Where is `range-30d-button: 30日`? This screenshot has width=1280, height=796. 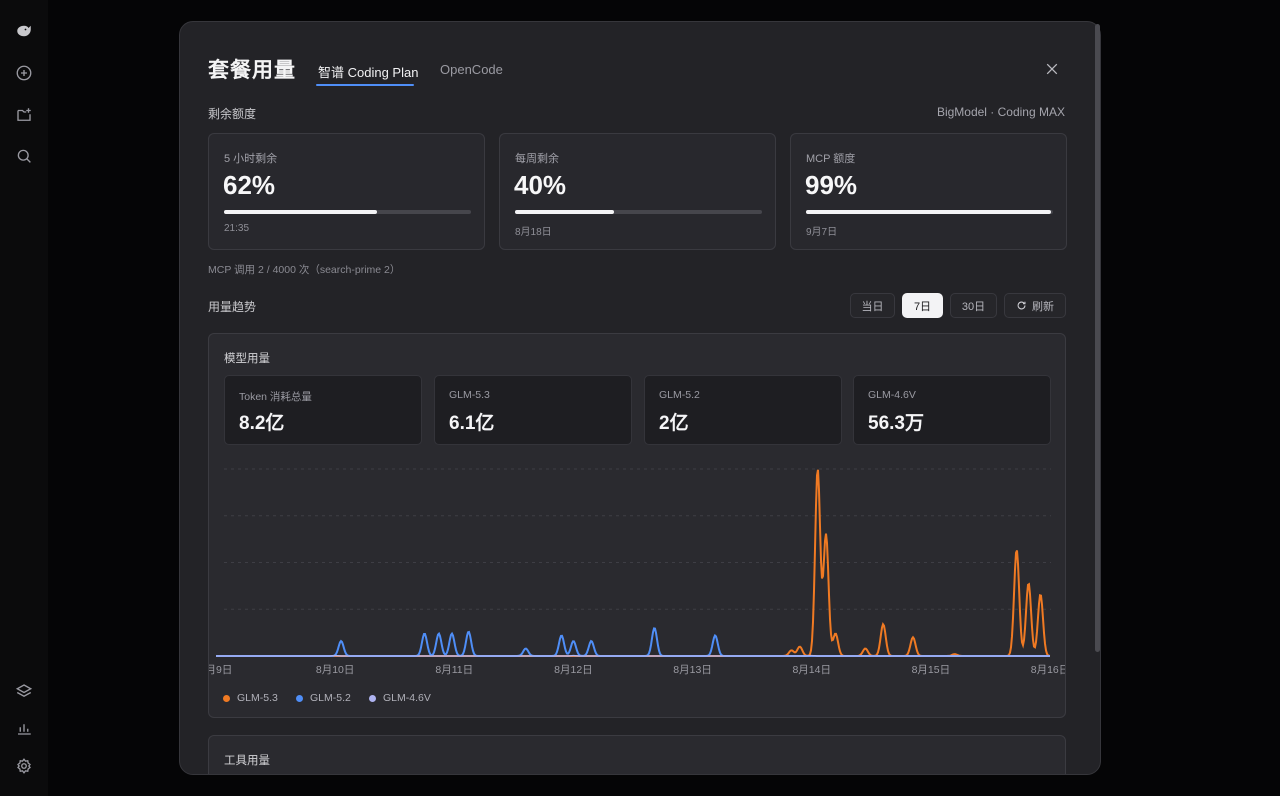
range-30d-button: 30日 is located at coordinates (973, 305).